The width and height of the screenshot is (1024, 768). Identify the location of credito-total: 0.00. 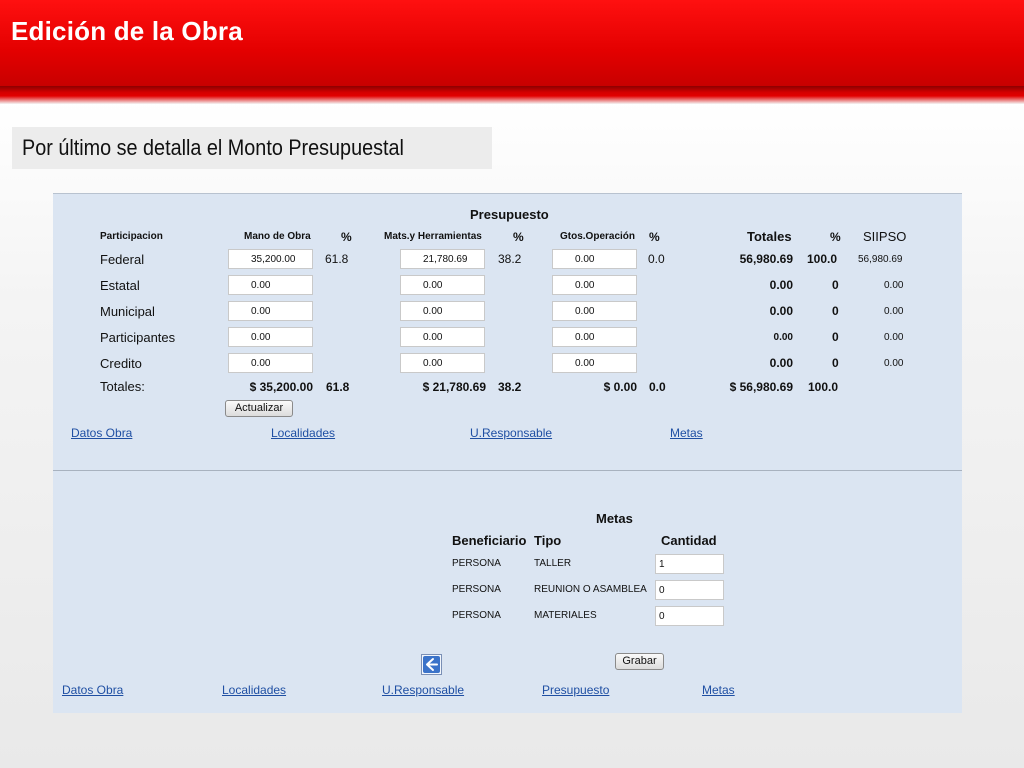
(781, 363).